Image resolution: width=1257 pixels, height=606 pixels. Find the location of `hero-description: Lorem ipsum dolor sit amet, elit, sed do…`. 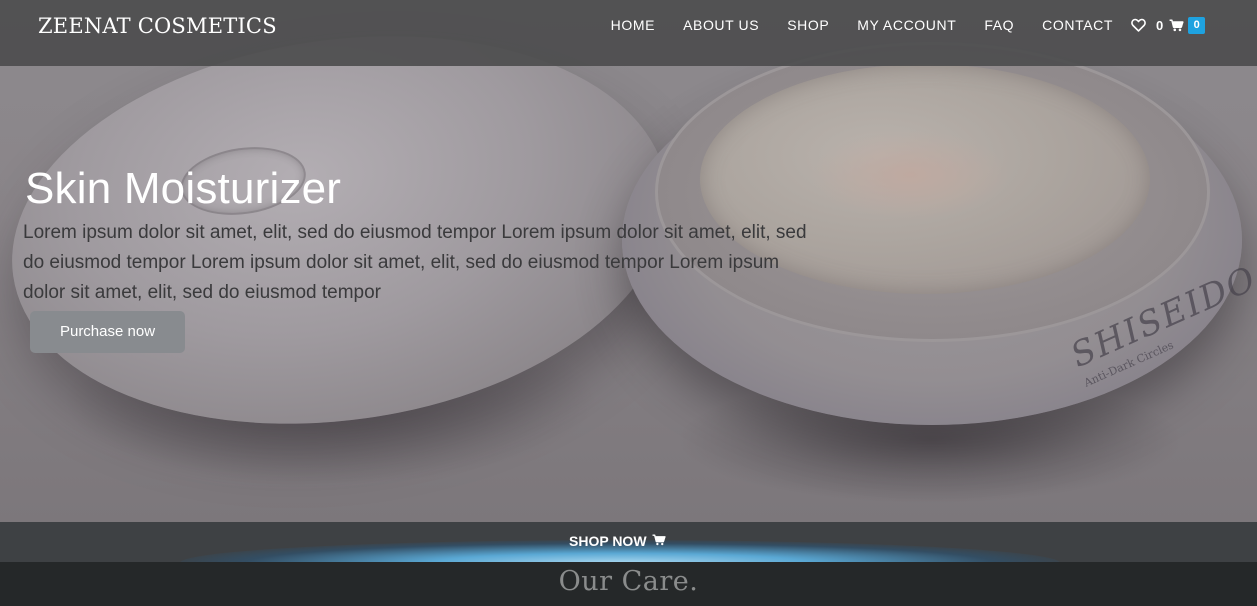

hero-description: Lorem ipsum dolor sit amet, elit, sed do… is located at coordinates (415, 262).